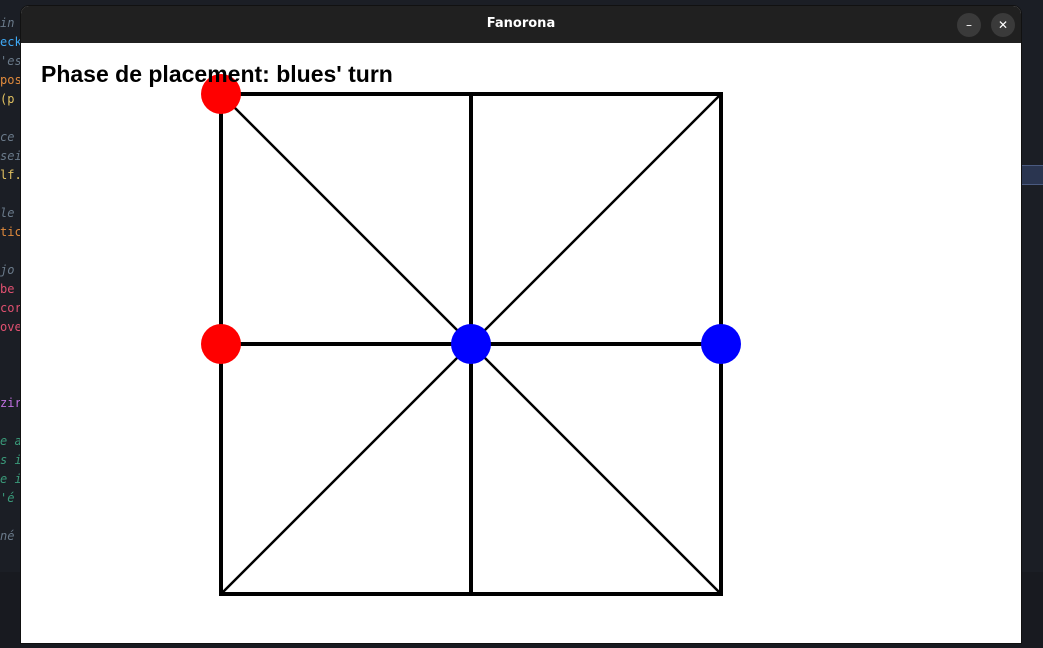 The width and height of the screenshot is (1043, 648). Describe the element at coordinates (221, 344) in the screenshot. I see `red-piece` at that location.